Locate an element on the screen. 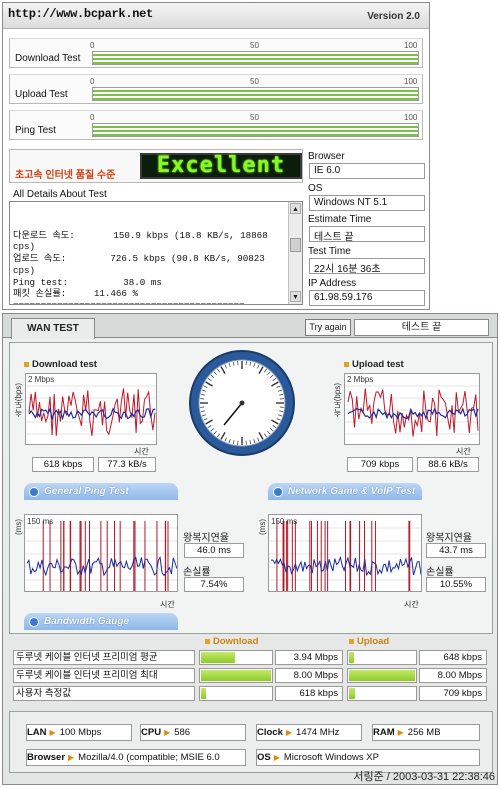 Image resolution: width=500 pixels, height=788 pixels. testtime-value: 22시 16분 36초 is located at coordinates (367, 266).